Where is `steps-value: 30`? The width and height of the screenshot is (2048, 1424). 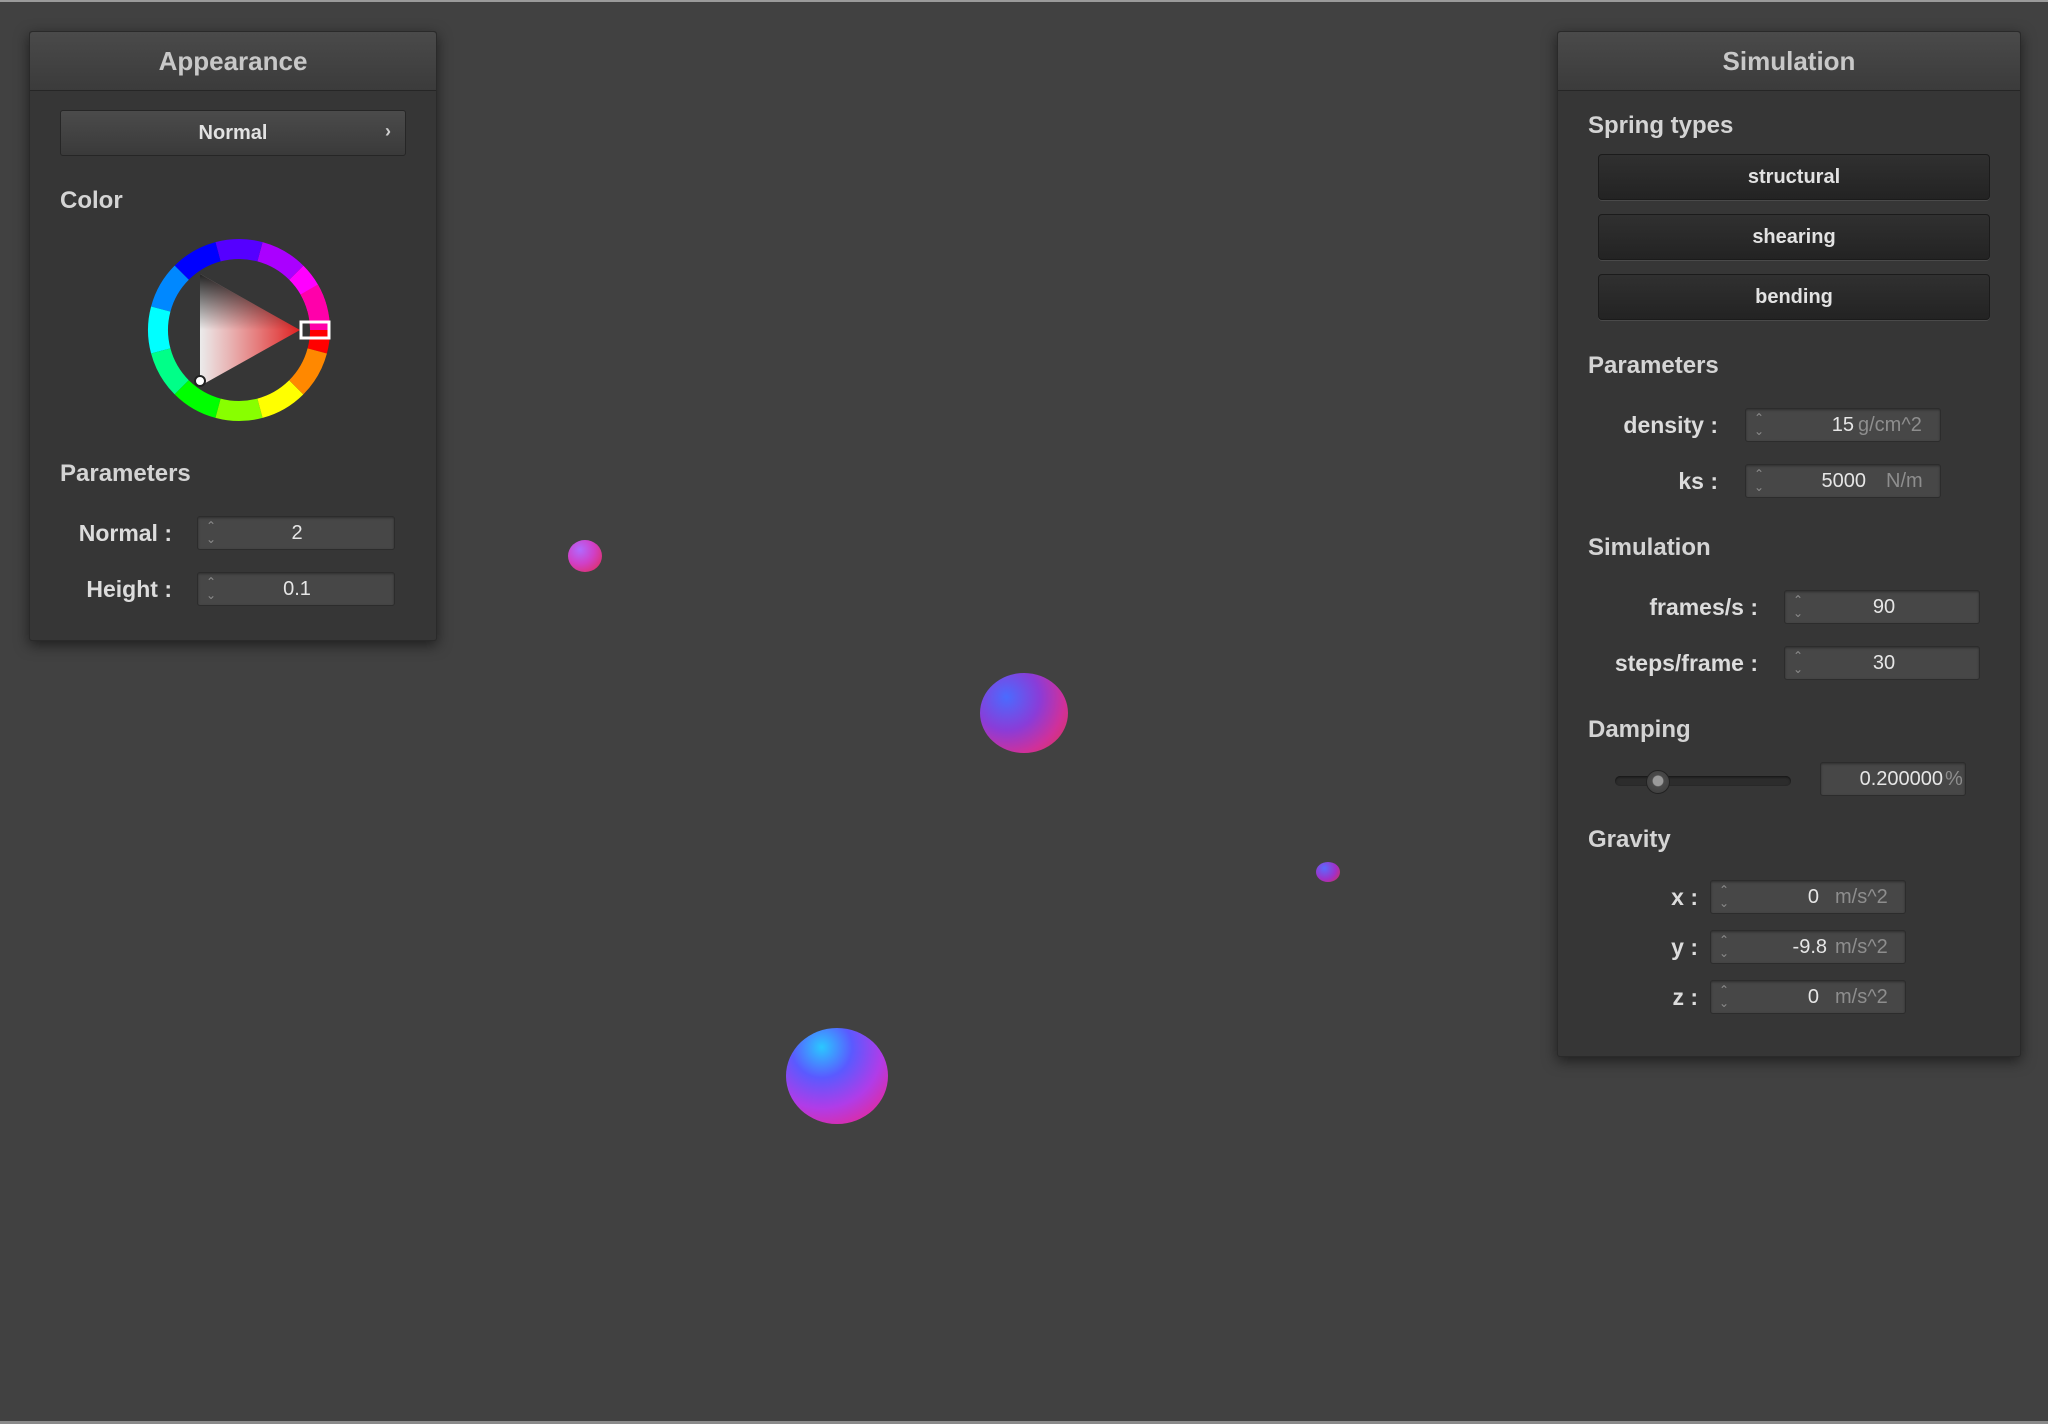 steps-value: 30 is located at coordinates (1884, 663).